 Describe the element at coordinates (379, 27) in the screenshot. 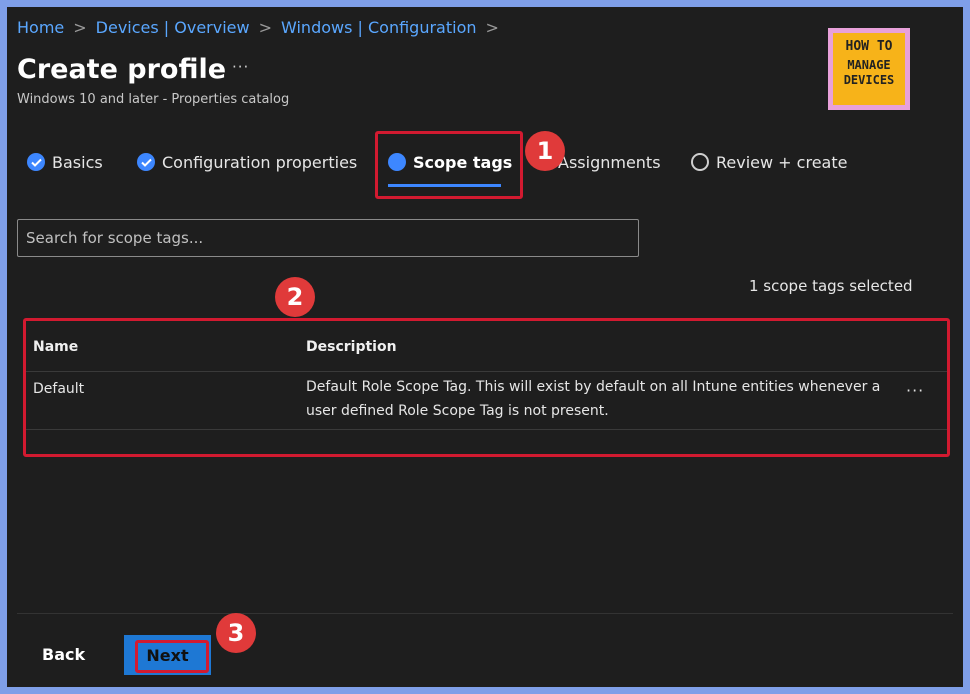

I see `breadcrumb-windows-configuration: Windows | Configuration` at that location.